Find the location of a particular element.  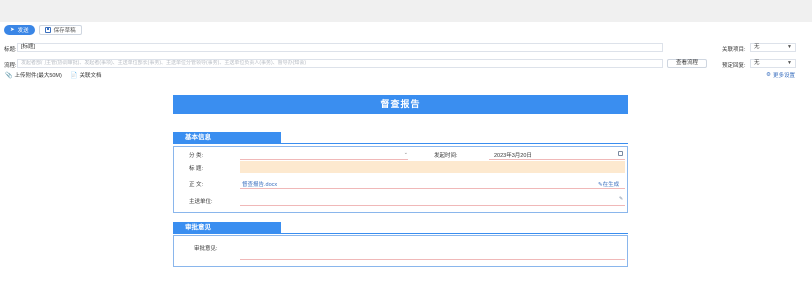

doc-title-row: 标 题: is located at coordinates (400, 167).